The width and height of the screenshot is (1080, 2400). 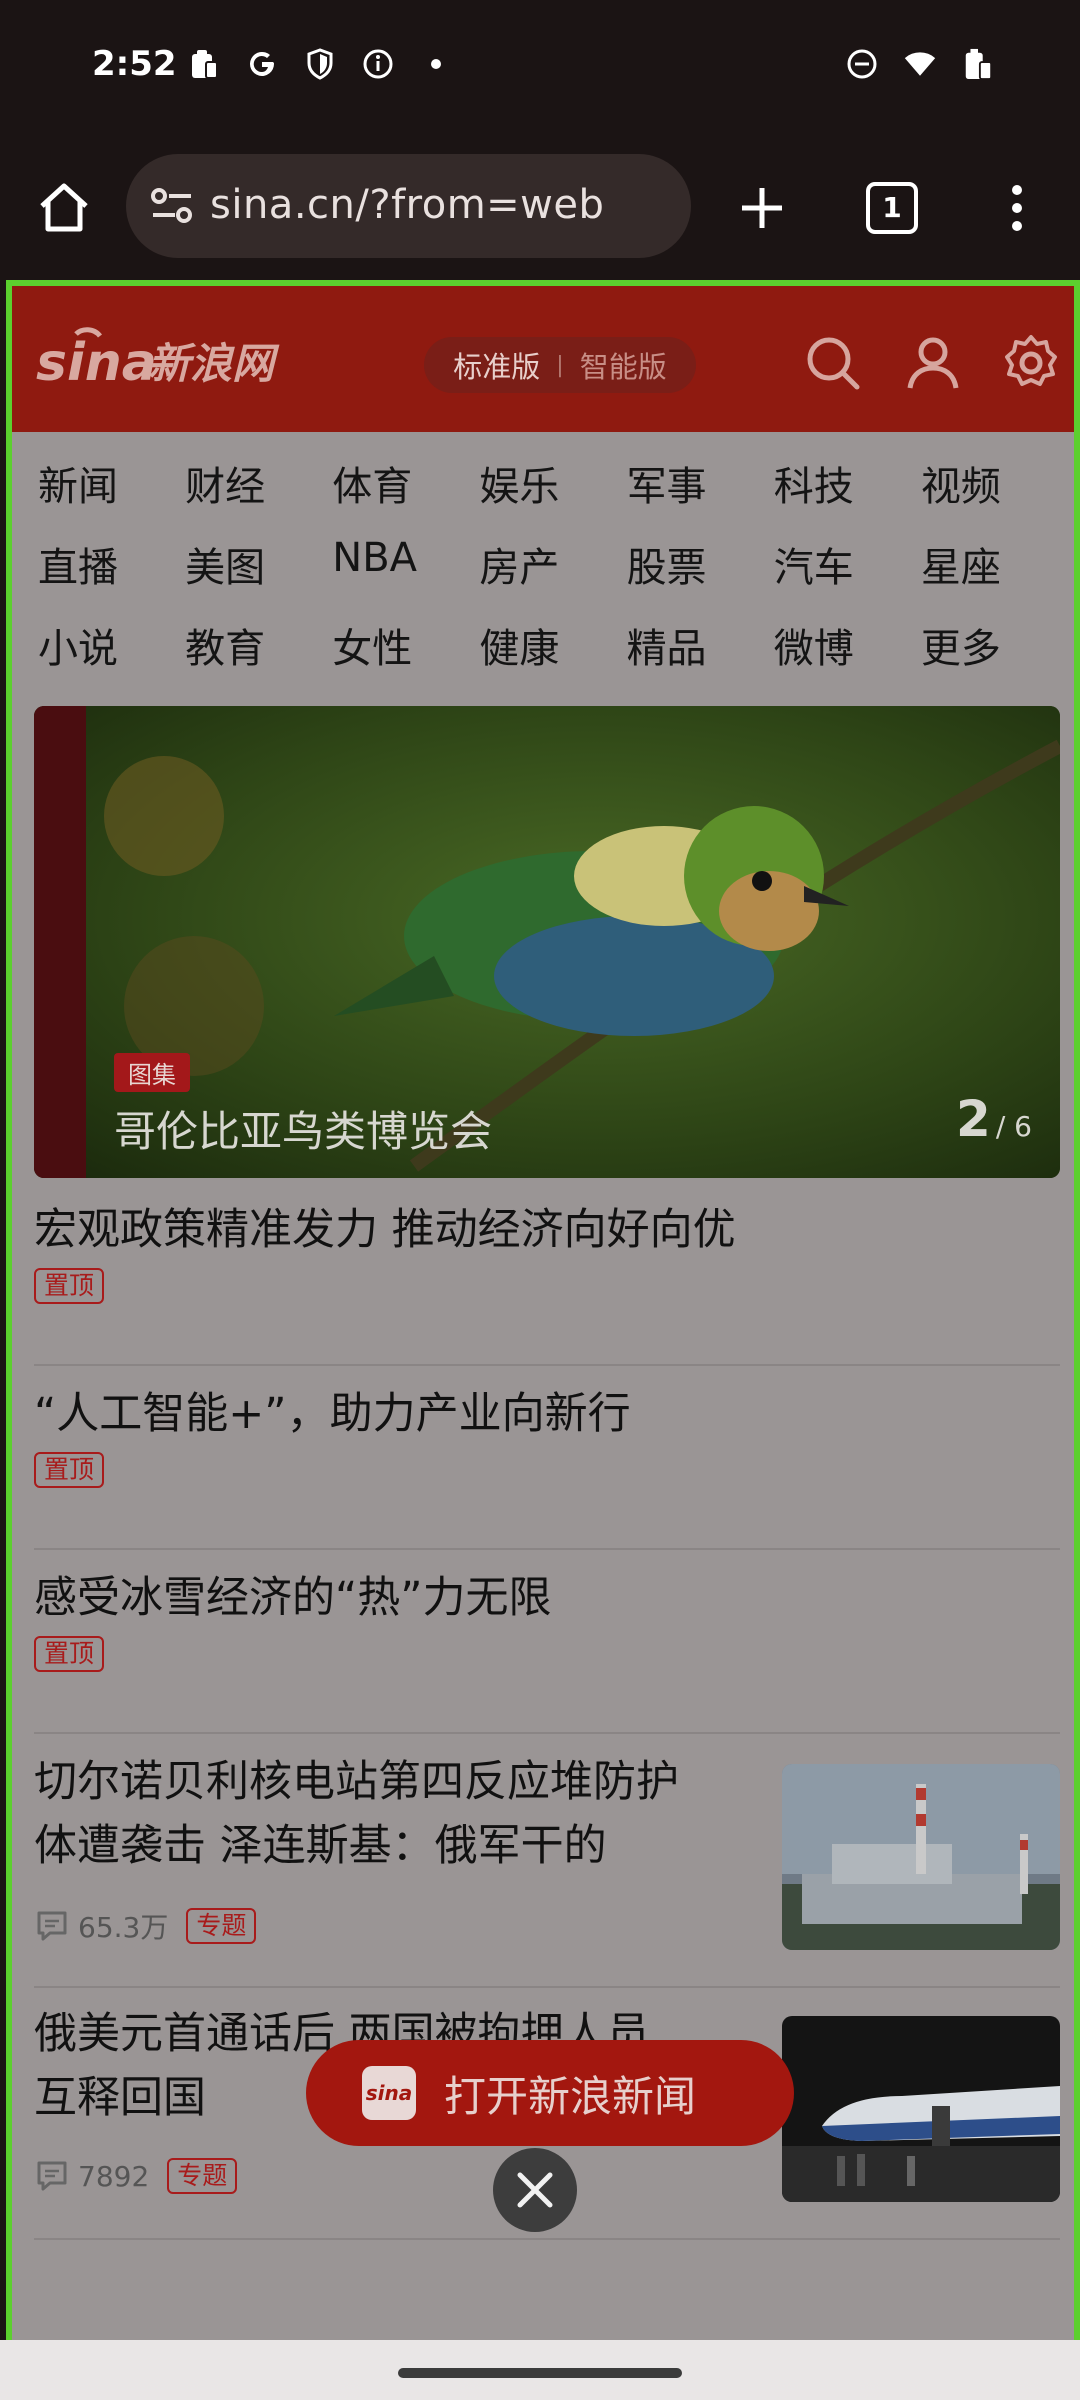 What do you see at coordinates (436, 64) in the screenshot?
I see `dot-icon` at bounding box center [436, 64].